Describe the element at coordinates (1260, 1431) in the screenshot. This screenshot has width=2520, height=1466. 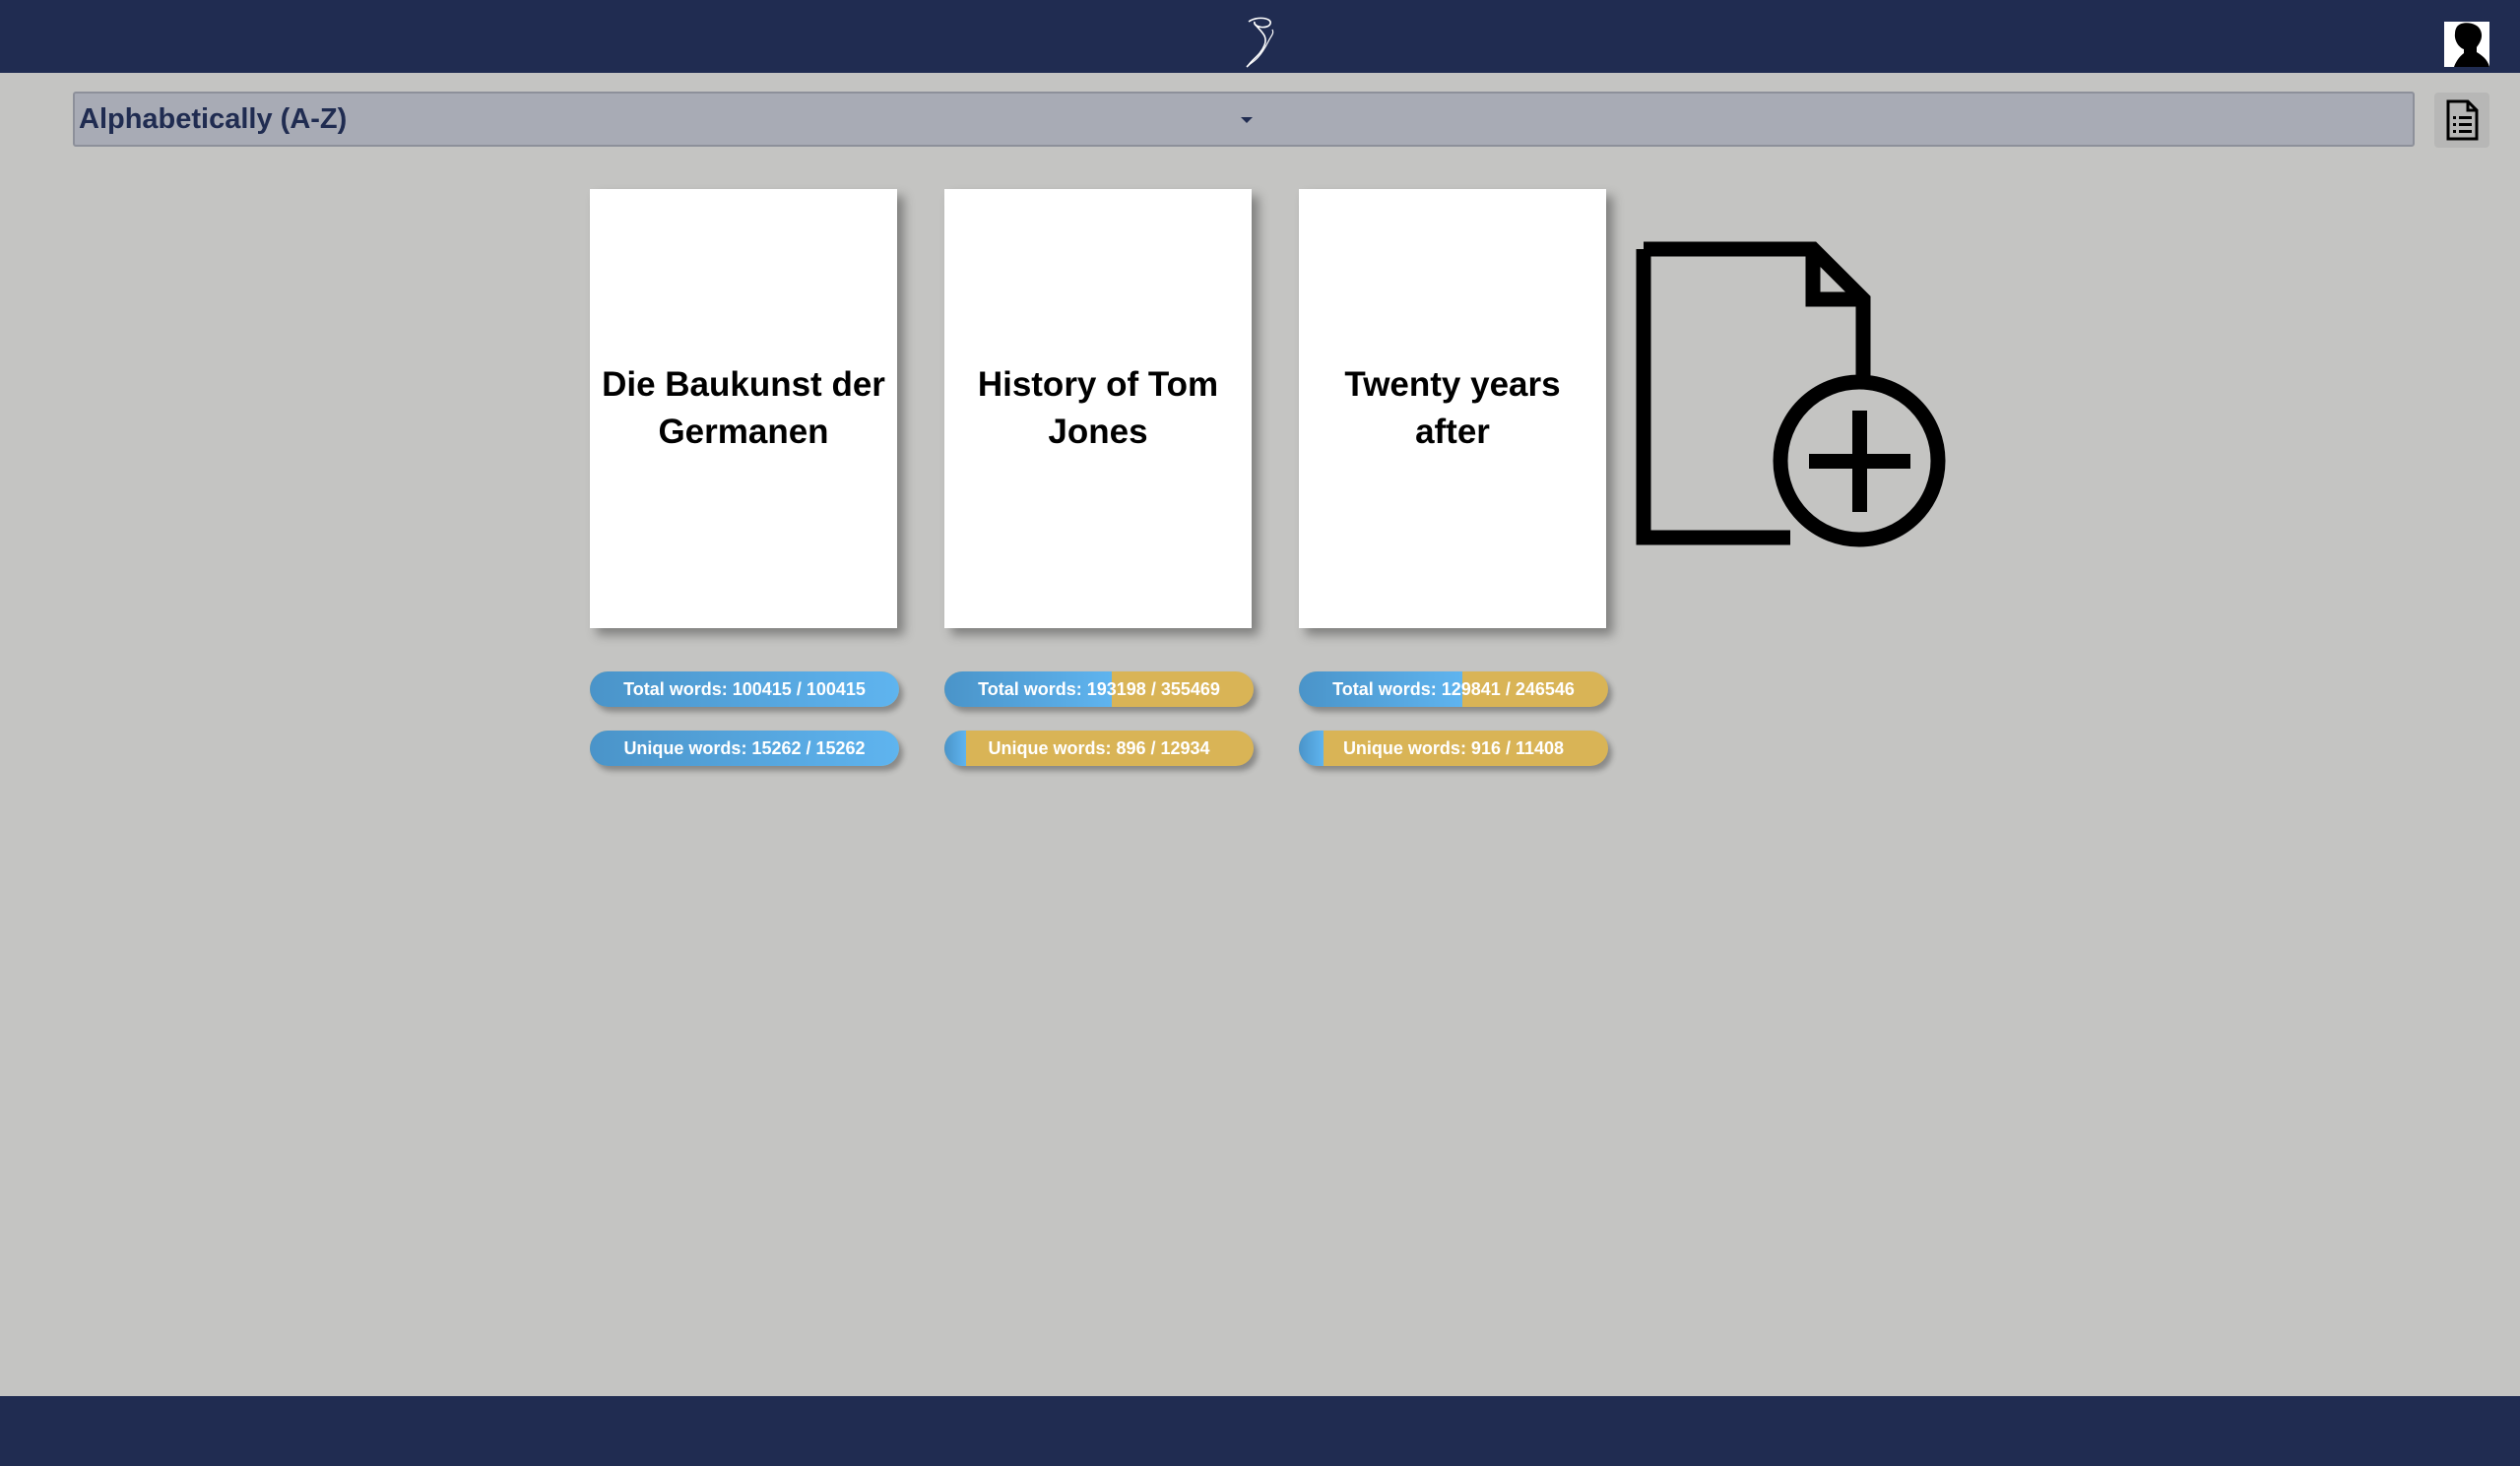
I see `footer-bar` at that location.